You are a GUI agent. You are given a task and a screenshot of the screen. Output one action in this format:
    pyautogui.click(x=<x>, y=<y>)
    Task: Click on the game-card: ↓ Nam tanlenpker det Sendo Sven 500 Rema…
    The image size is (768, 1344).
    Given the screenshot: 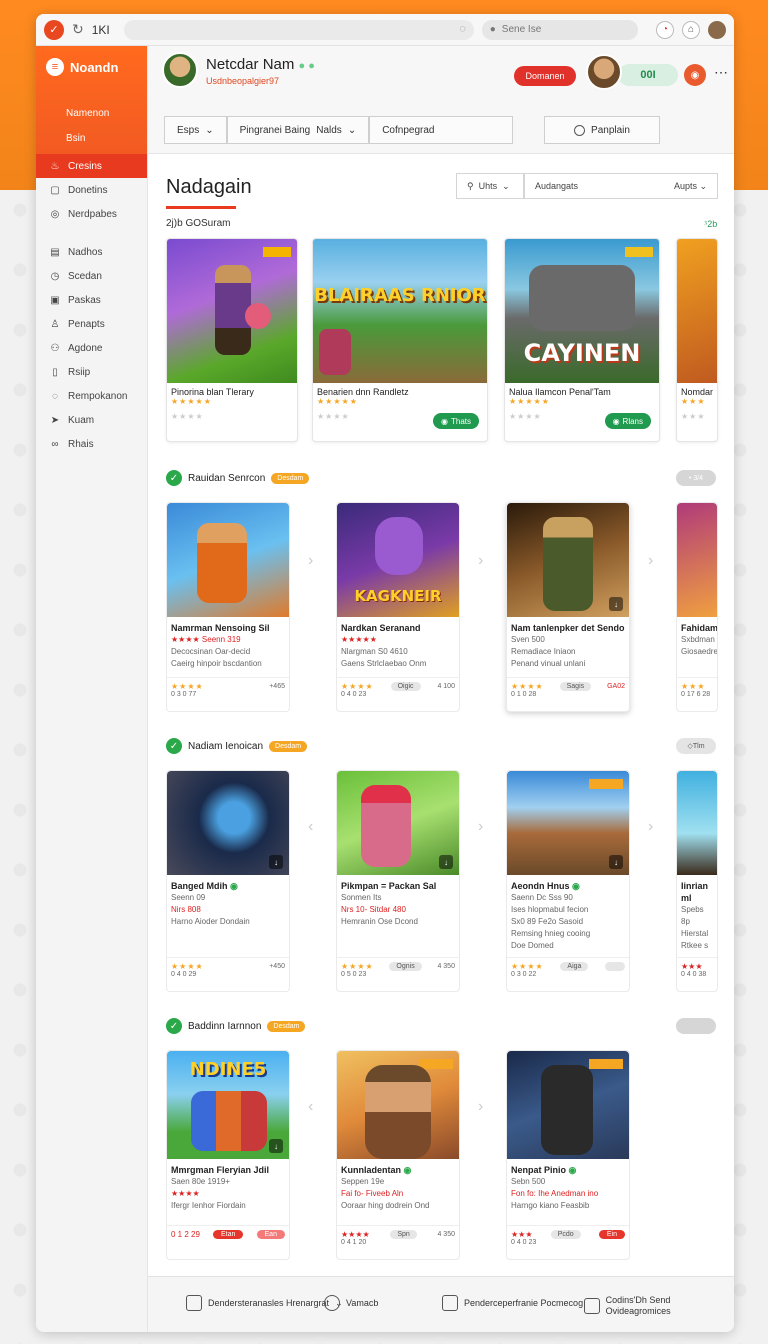 What is the action you would take?
    pyautogui.click(x=568, y=607)
    